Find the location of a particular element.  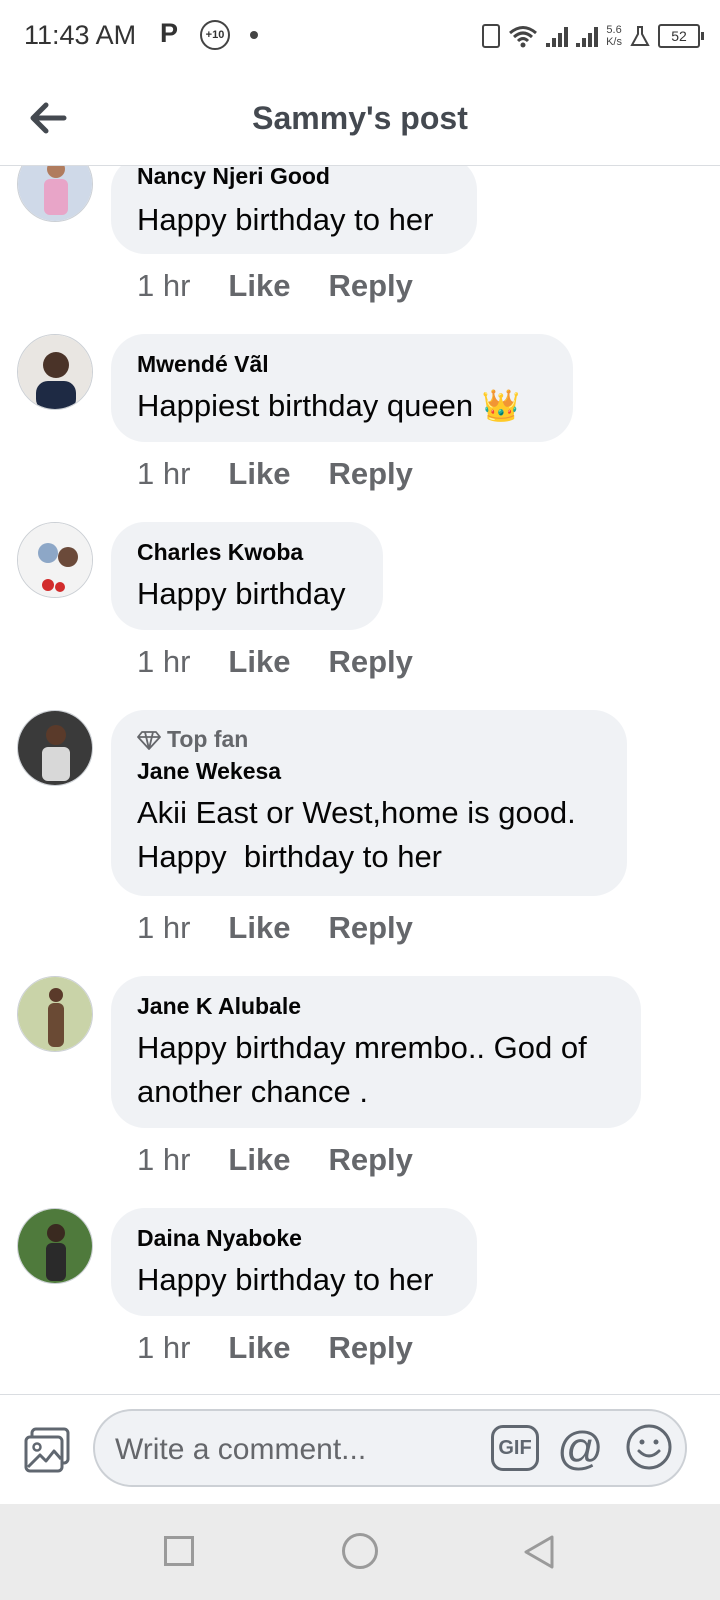

status-icons: 5.6 K/s 52 is located at coordinates (593, 36).